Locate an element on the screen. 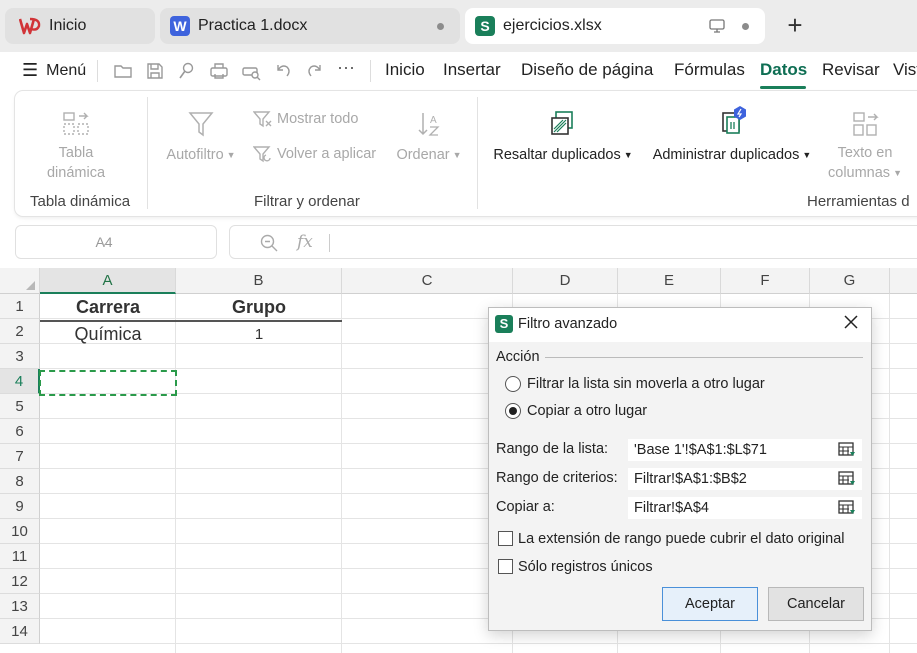 This screenshot has height=653, width=917. radio-copy-to-location is located at coordinates (513, 411).